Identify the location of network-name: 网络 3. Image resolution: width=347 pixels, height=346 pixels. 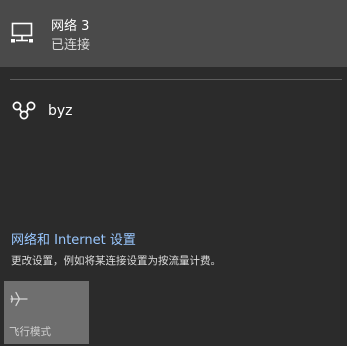
(70, 26).